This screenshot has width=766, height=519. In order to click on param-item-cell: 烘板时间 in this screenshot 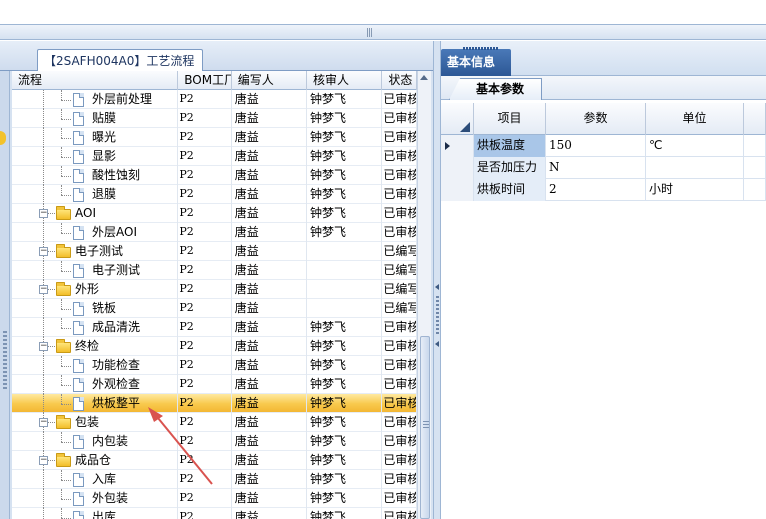, I will do `click(510, 190)`.